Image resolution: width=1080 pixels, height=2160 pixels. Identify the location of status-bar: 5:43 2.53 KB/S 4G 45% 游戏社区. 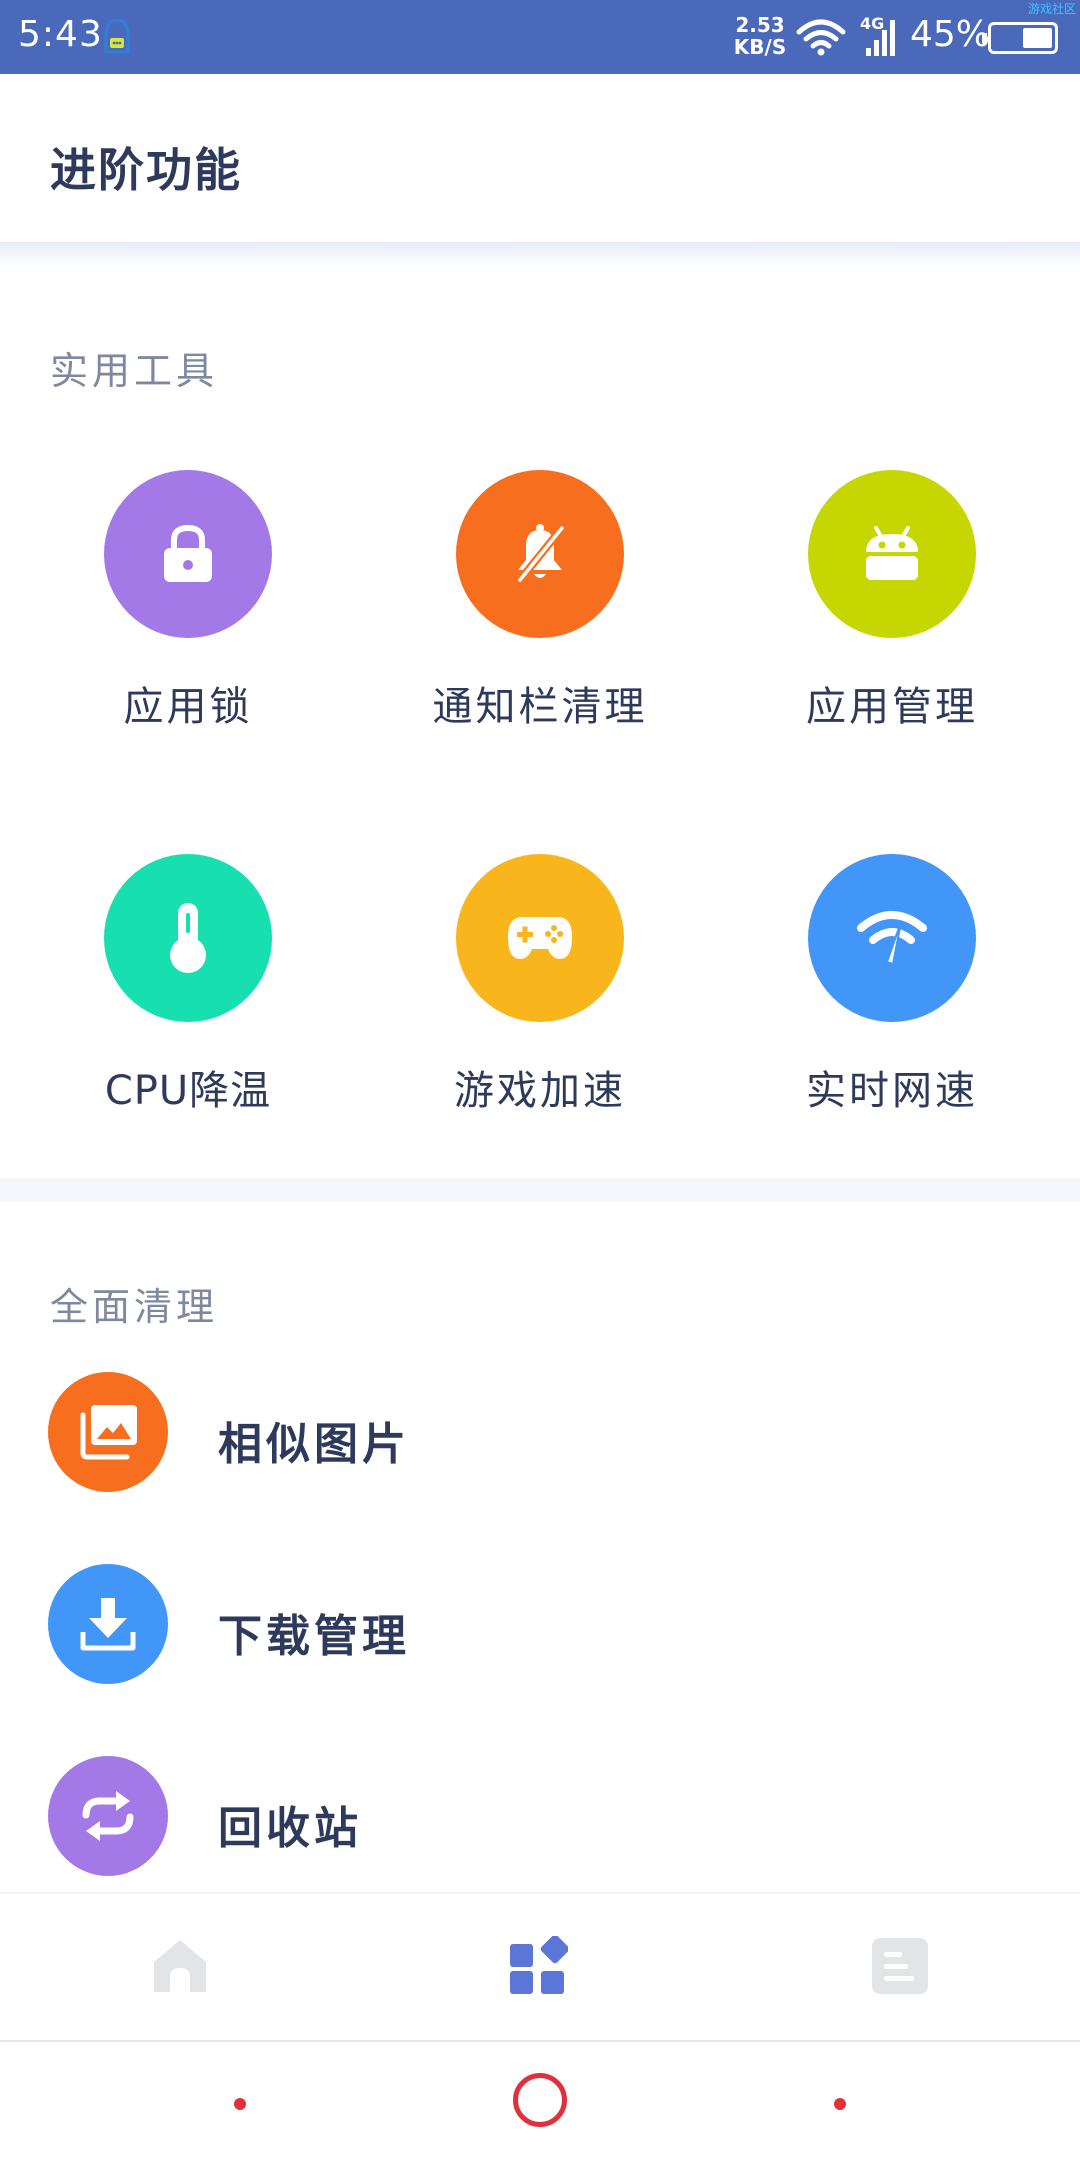
(540, 37).